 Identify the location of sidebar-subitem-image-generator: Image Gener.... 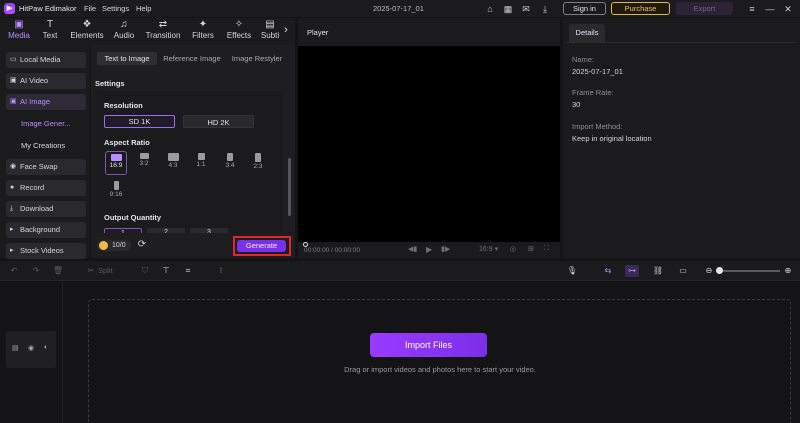
(46, 123).